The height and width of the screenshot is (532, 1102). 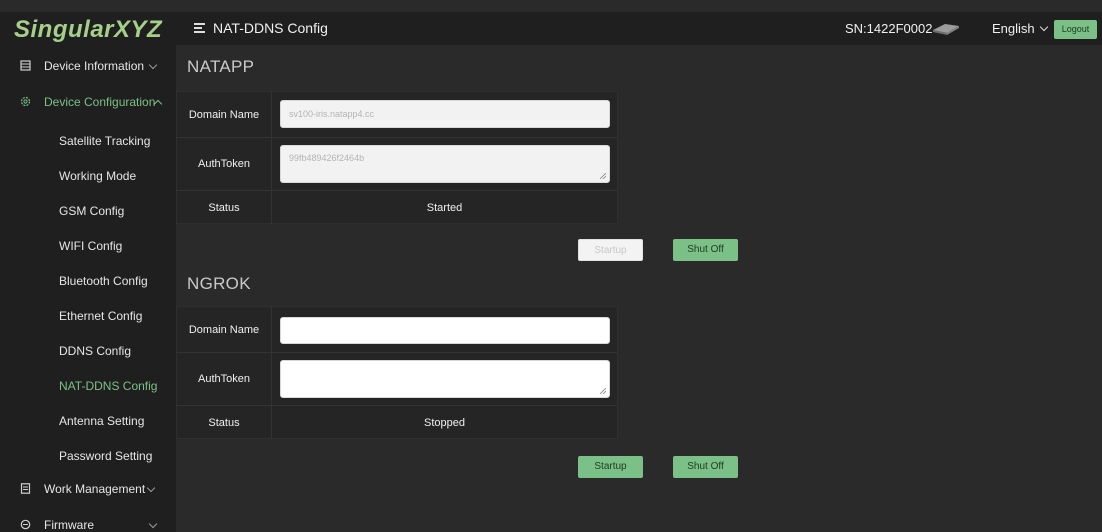 I want to click on sidebar-item-working-mode: Working Mode, so click(x=88, y=176).